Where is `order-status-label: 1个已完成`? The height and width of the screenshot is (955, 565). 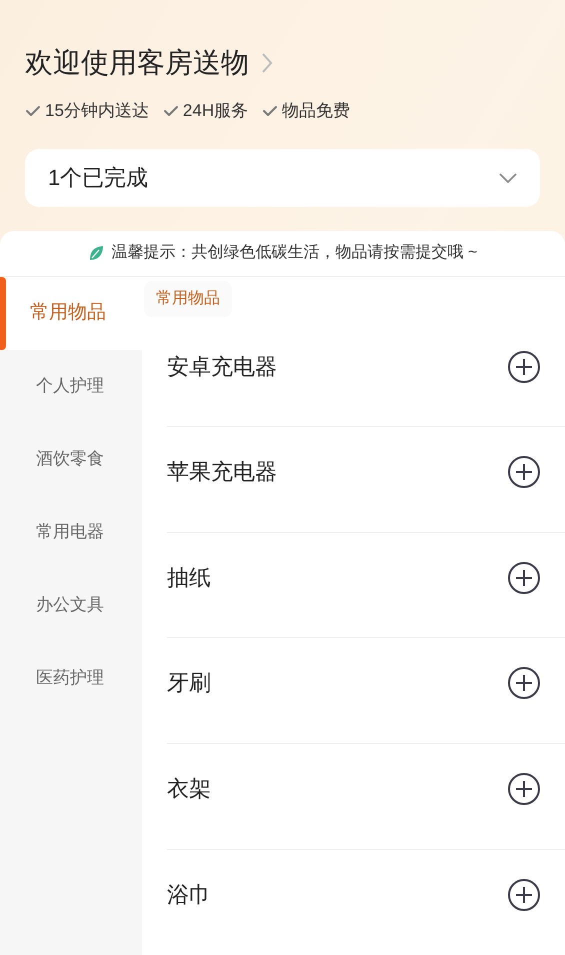 order-status-label: 1个已完成 is located at coordinates (98, 178).